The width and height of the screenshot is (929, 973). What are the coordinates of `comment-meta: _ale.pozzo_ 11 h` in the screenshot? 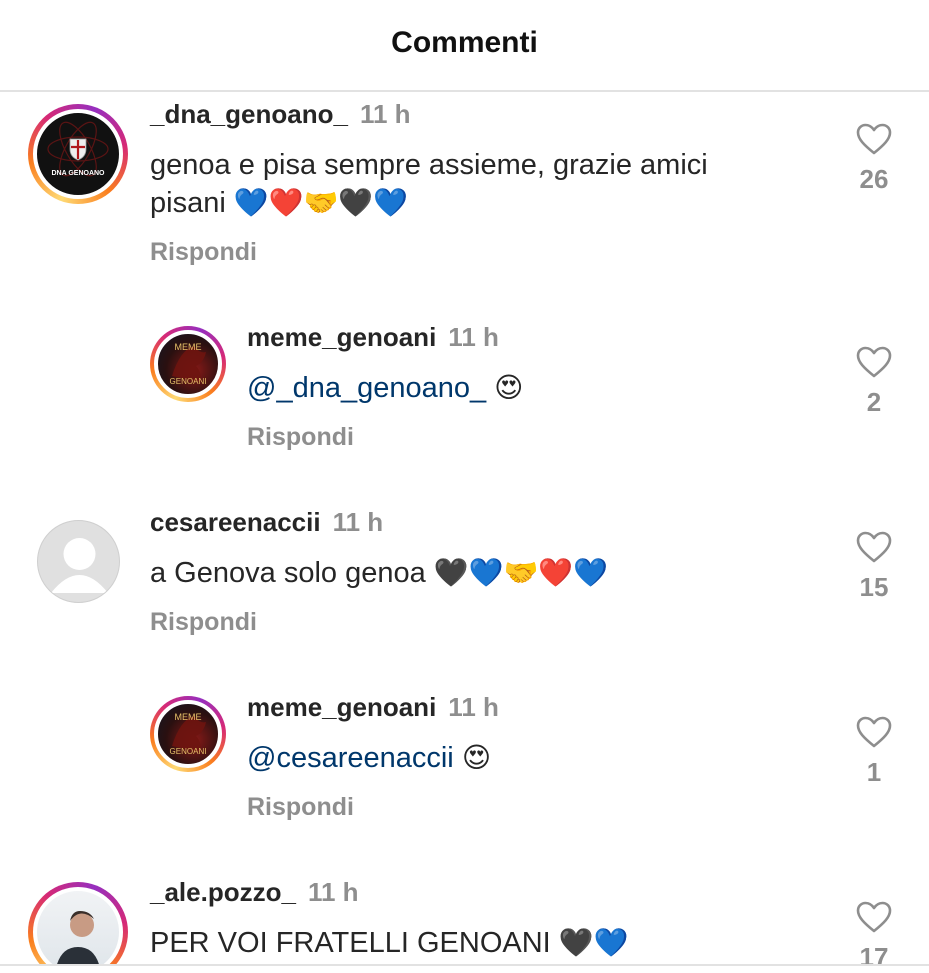 It's located at (254, 892).